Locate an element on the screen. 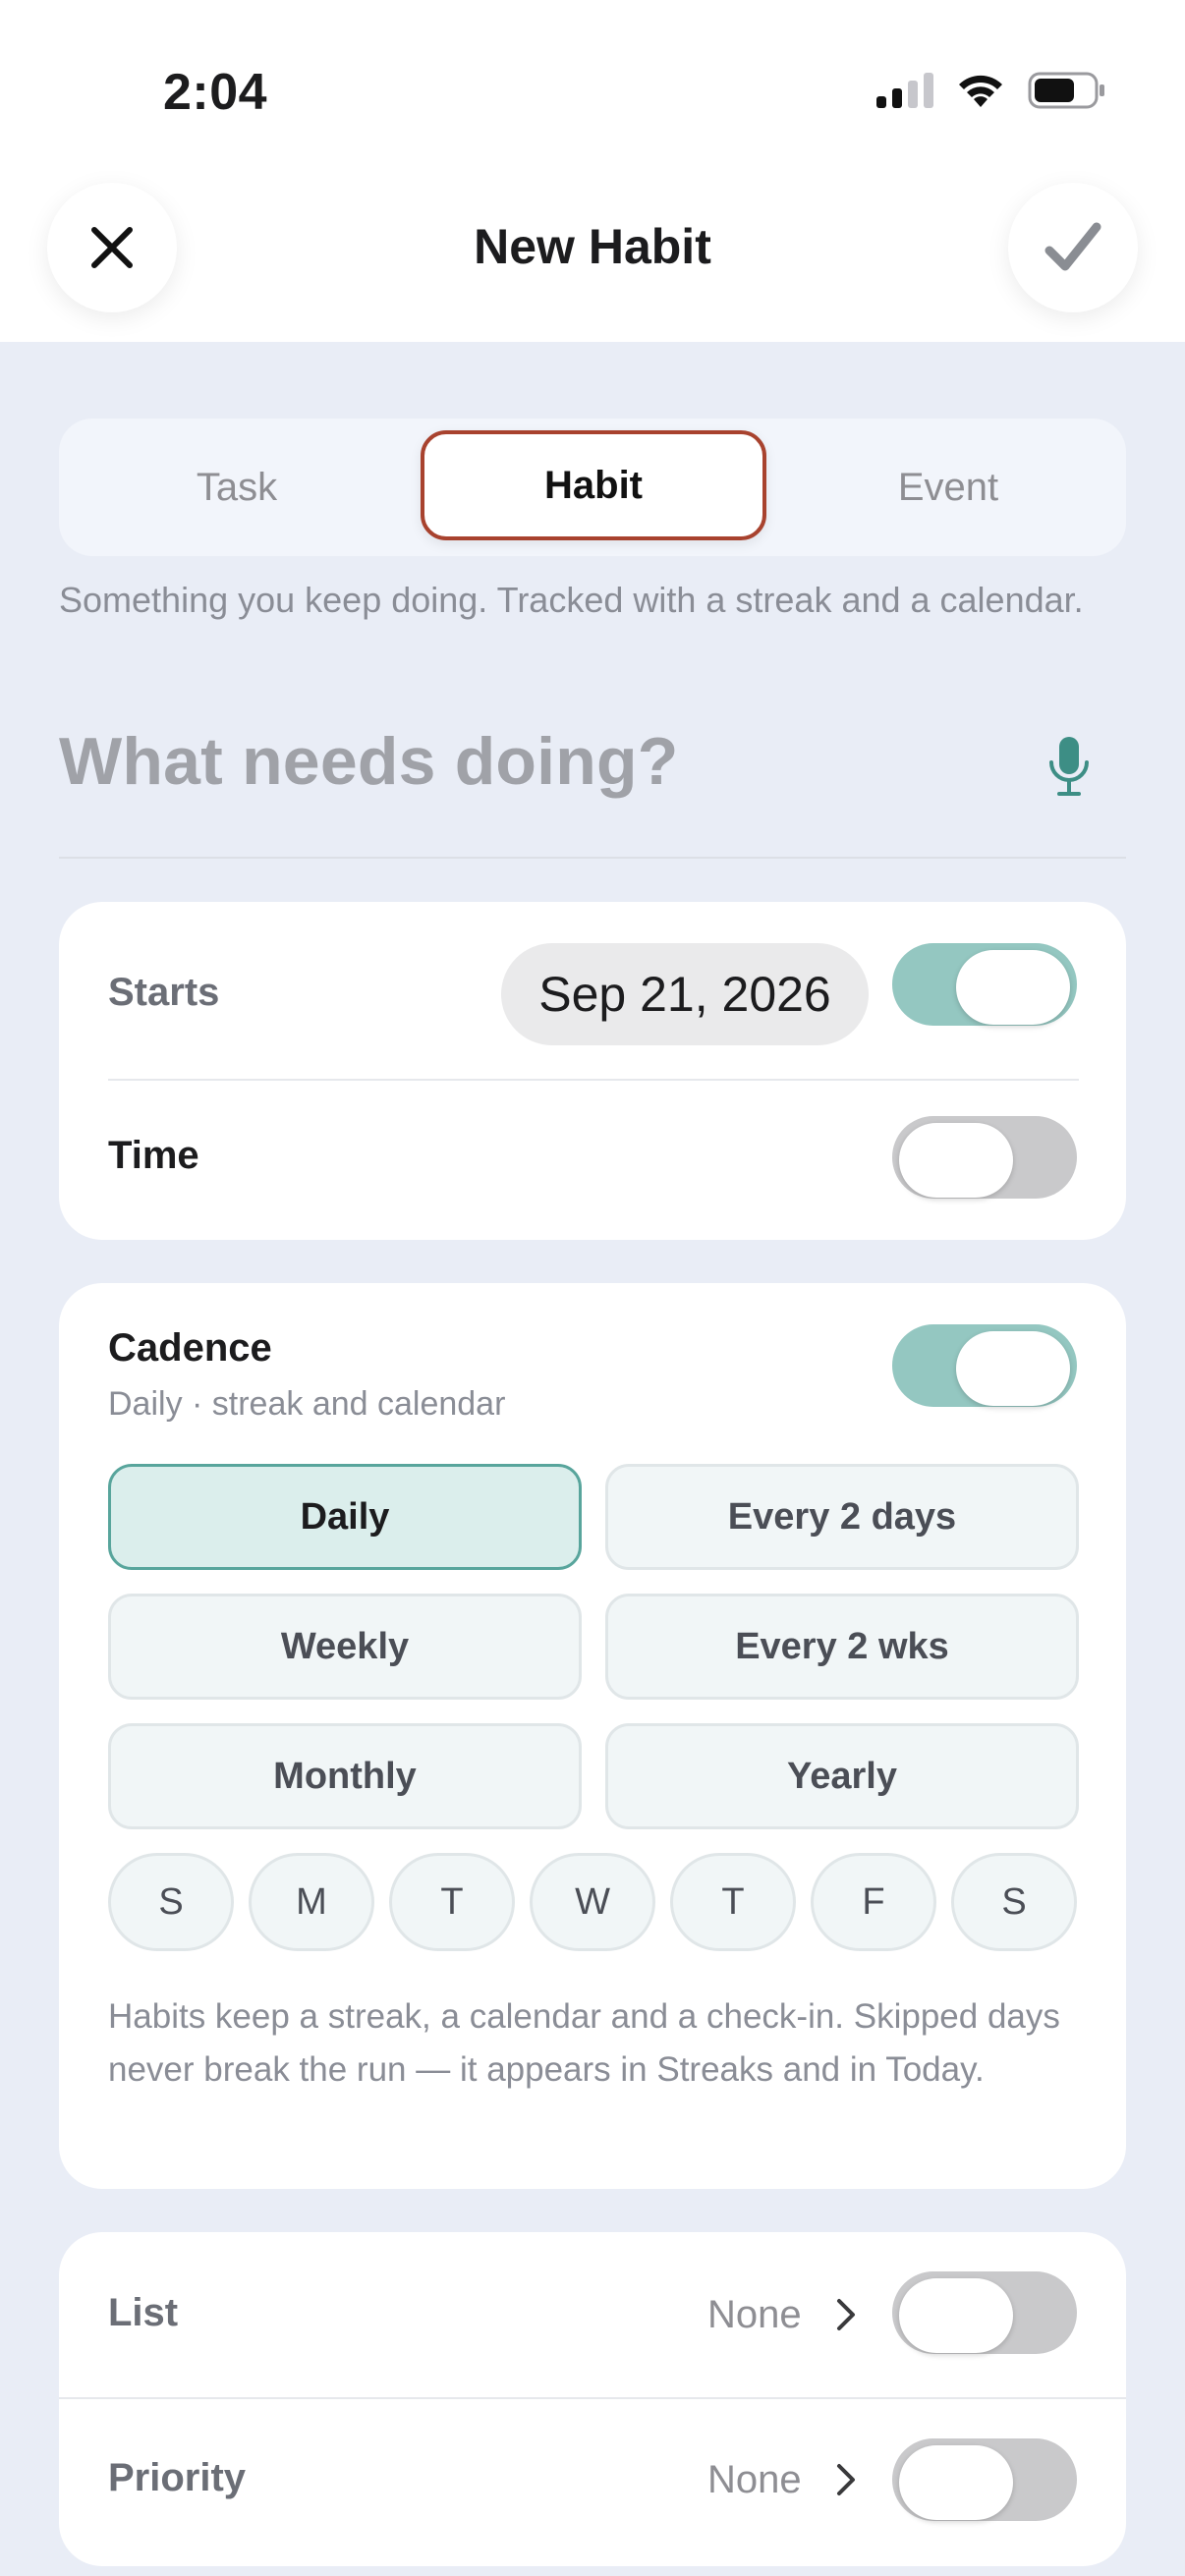  cadence-option-weekly: Weekly is located at coordinates (345, 1647).